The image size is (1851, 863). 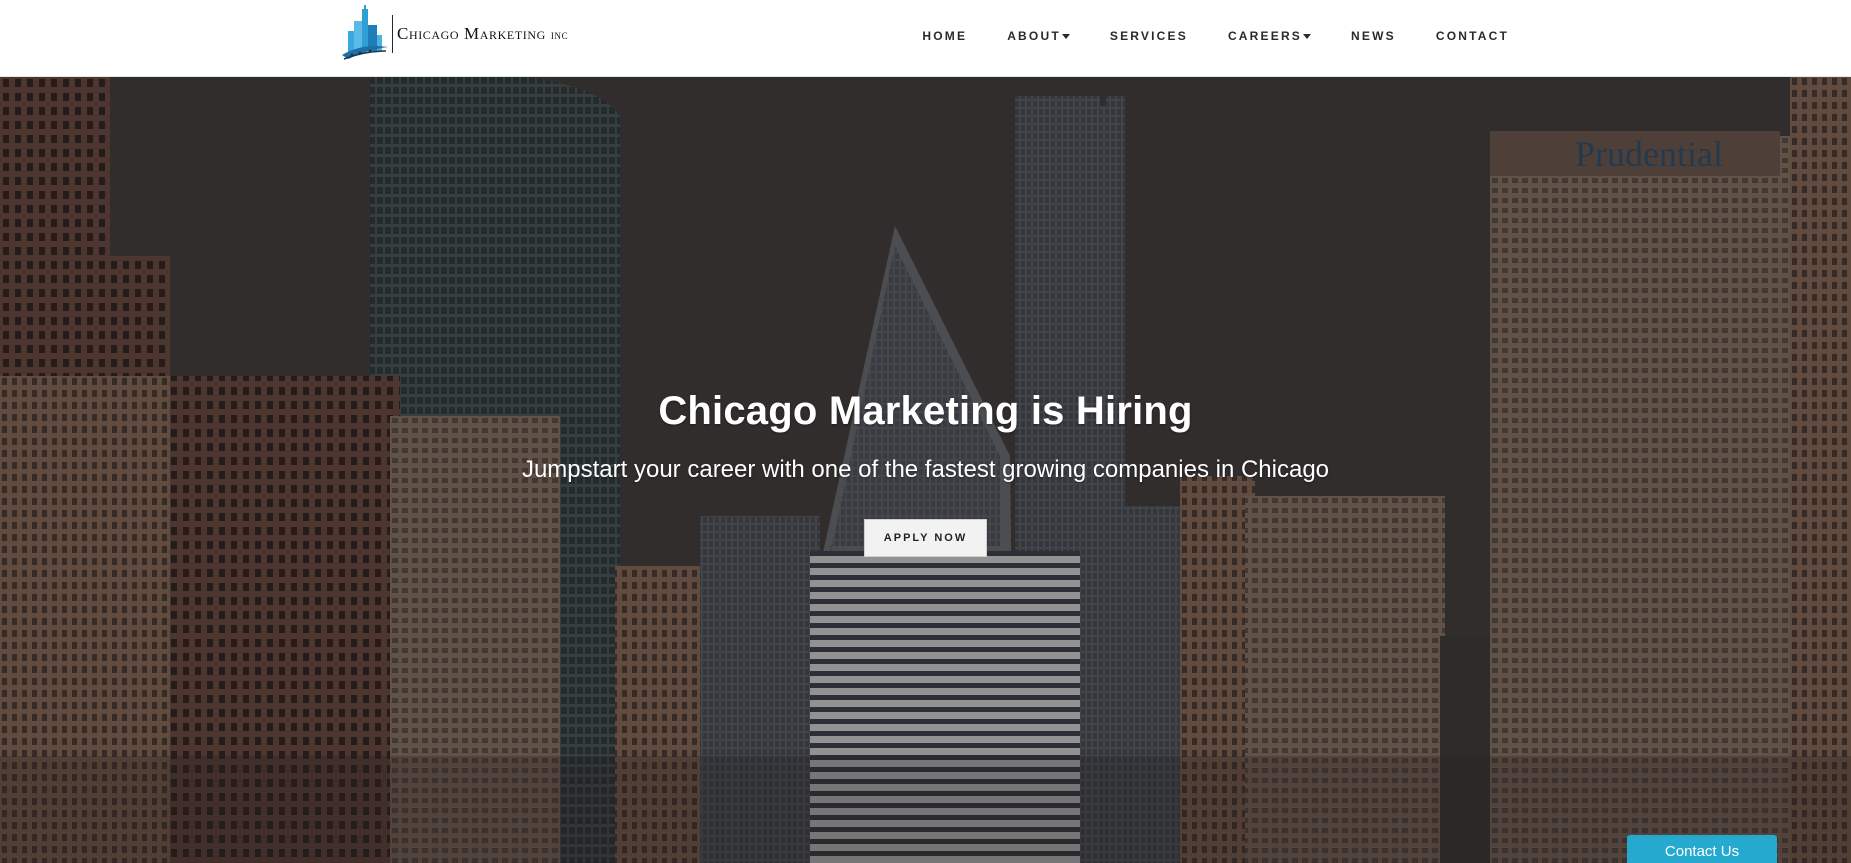 I want to click on nav-item-label: ABOUT, so click(x=1034, y=36).